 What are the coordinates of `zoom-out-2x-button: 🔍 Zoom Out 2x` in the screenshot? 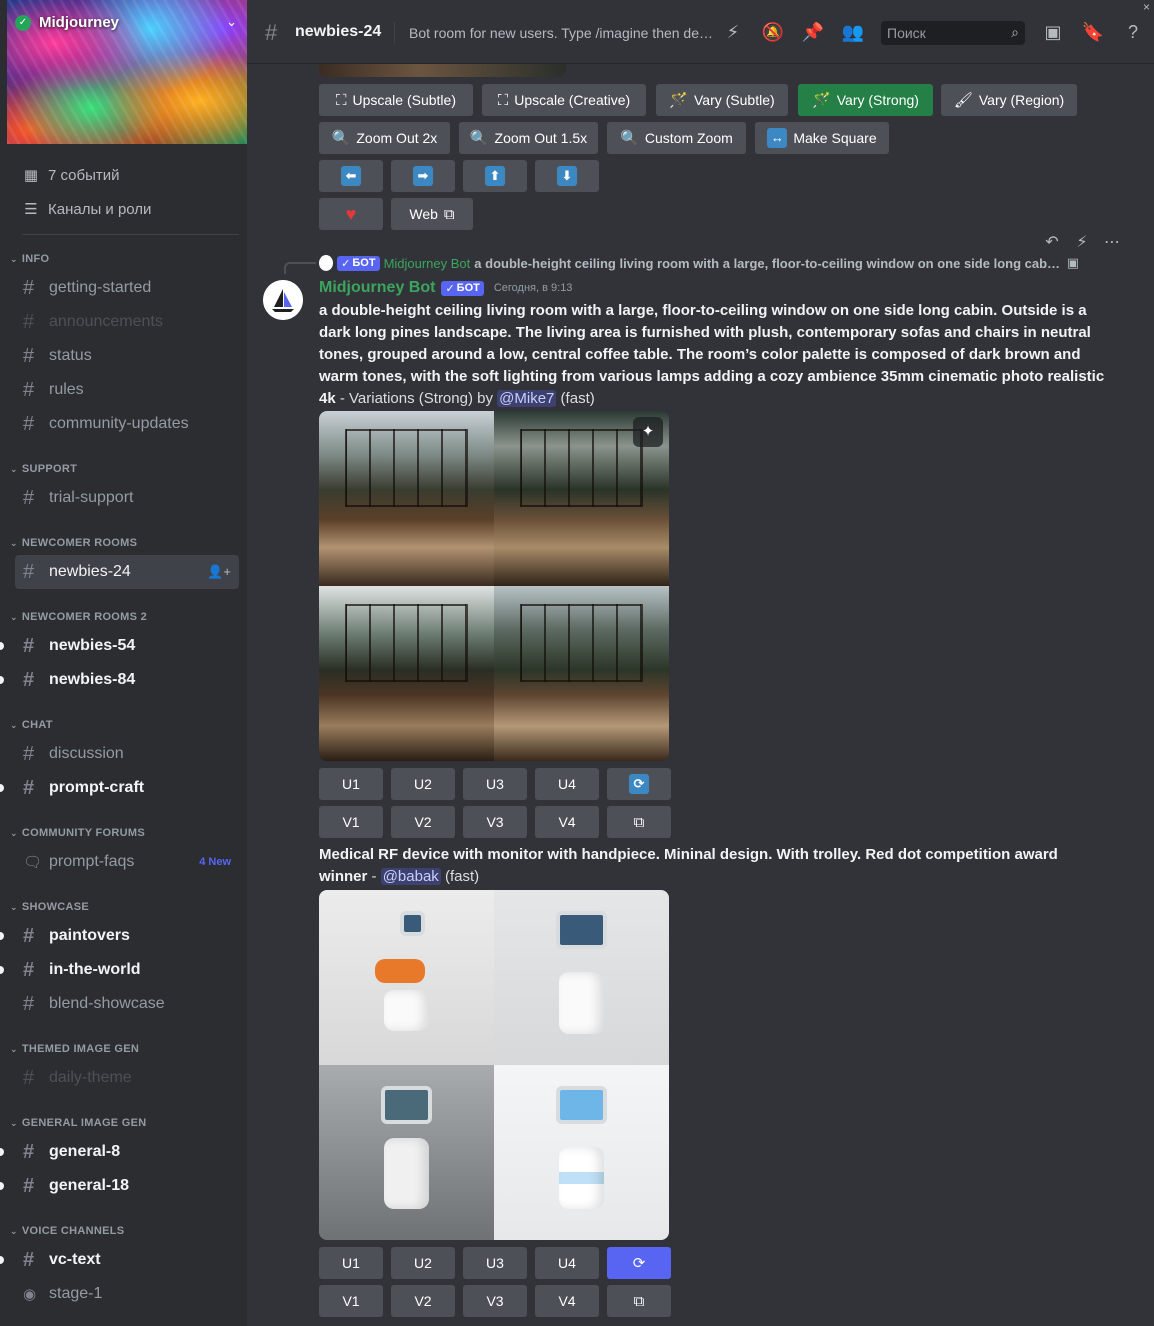 It's located at (384, 138).